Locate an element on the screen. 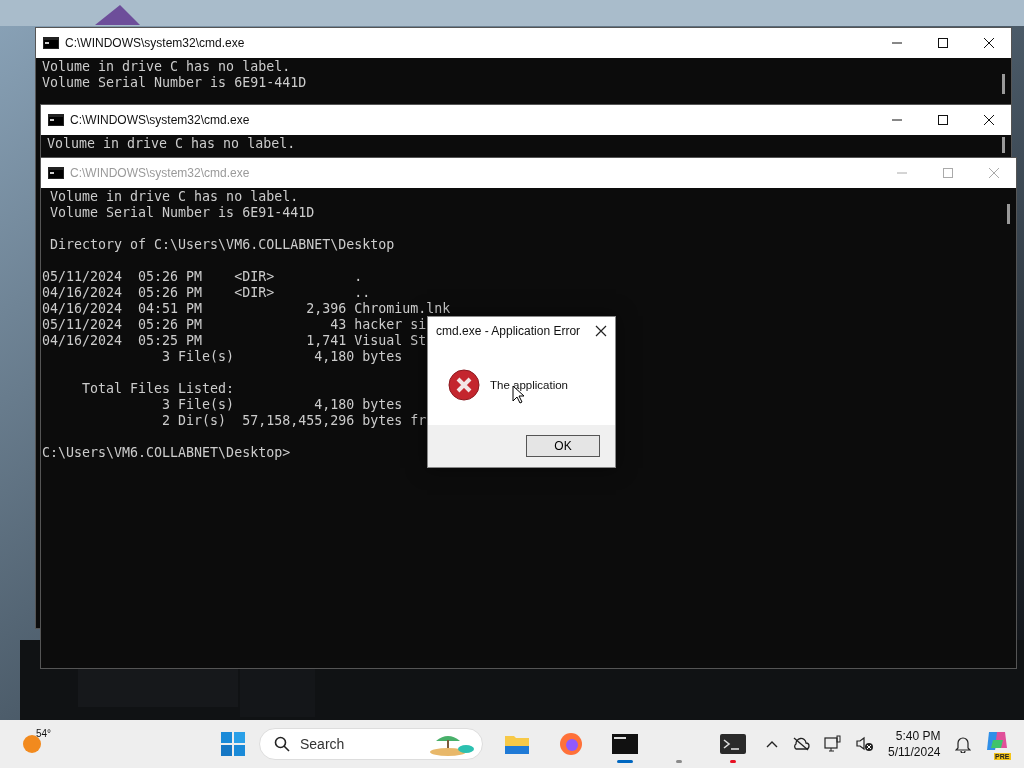 Image resolution: width=1024 pixels, height=768 pixels. console-line: 2 Dir(s) 57,158,455,296 bytes fr is located at coordinates (294, 421).